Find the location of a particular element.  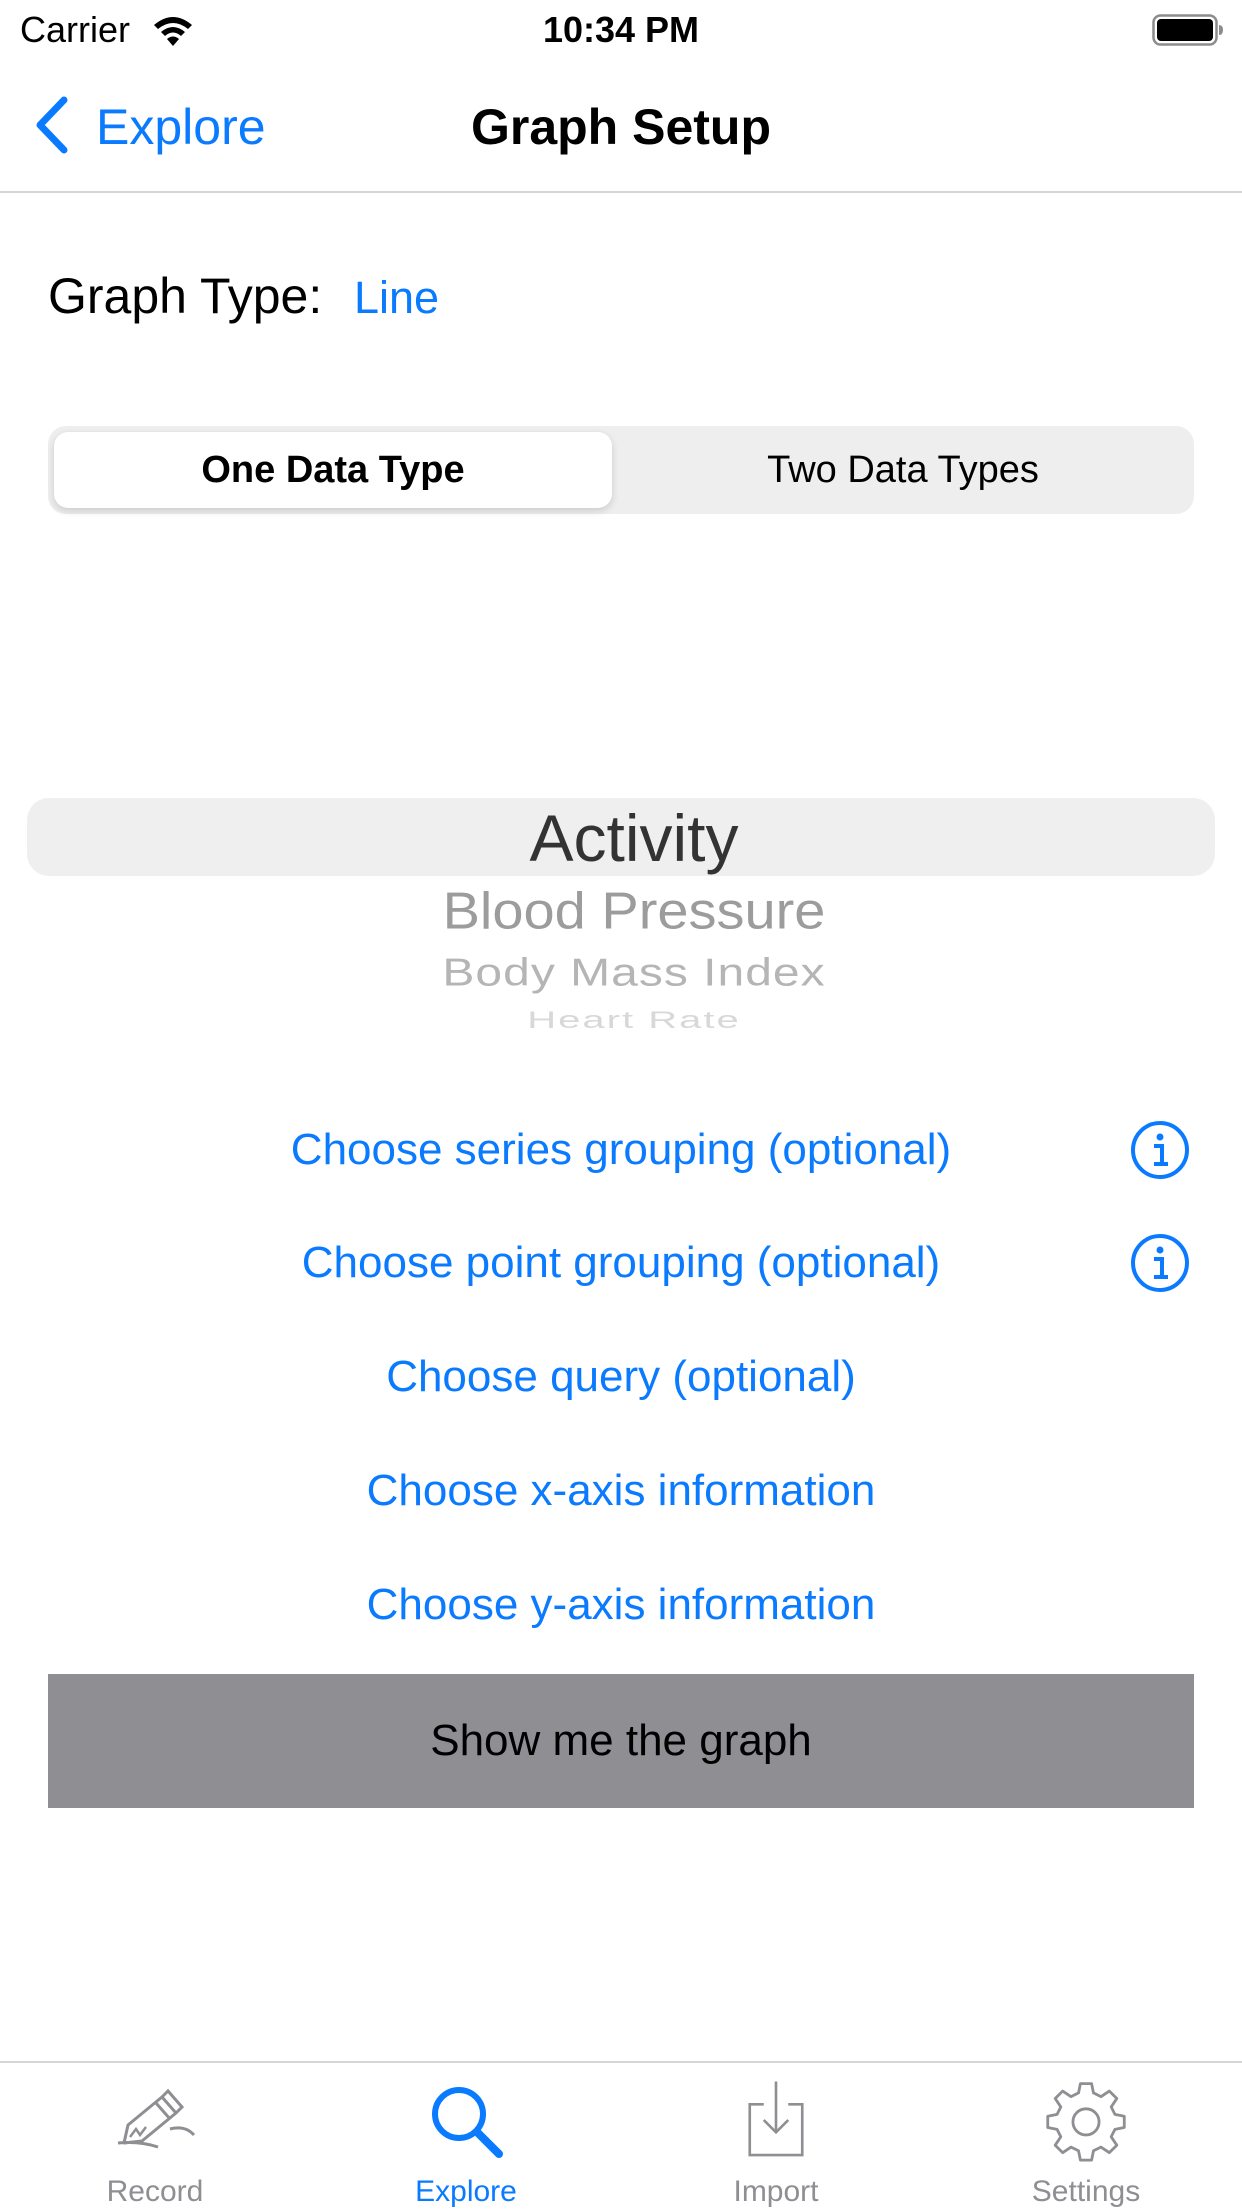

nav-divider is located at coordinates (621, 192).